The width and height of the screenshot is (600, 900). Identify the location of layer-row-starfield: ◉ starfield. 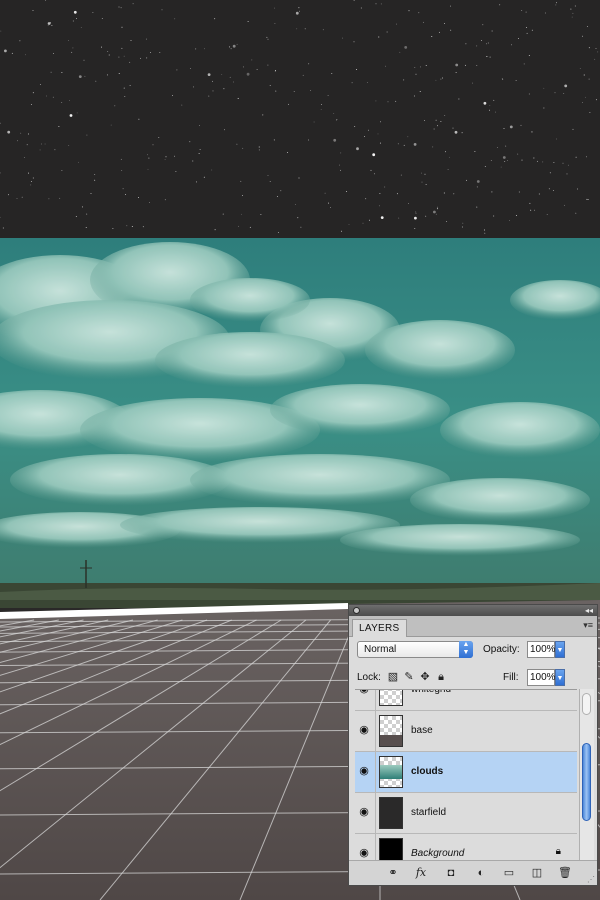
(466, 813).